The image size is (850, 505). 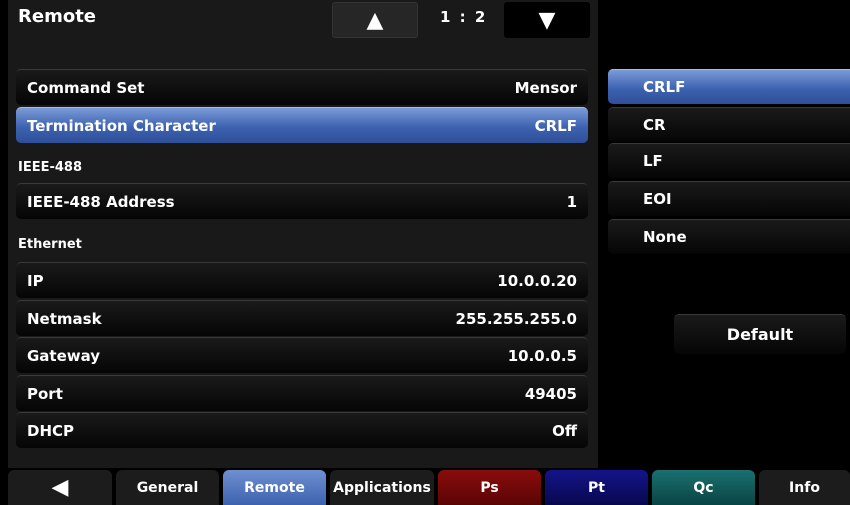 I want to click on termination-character-label: Termination Character, so click(x=121, y=125).